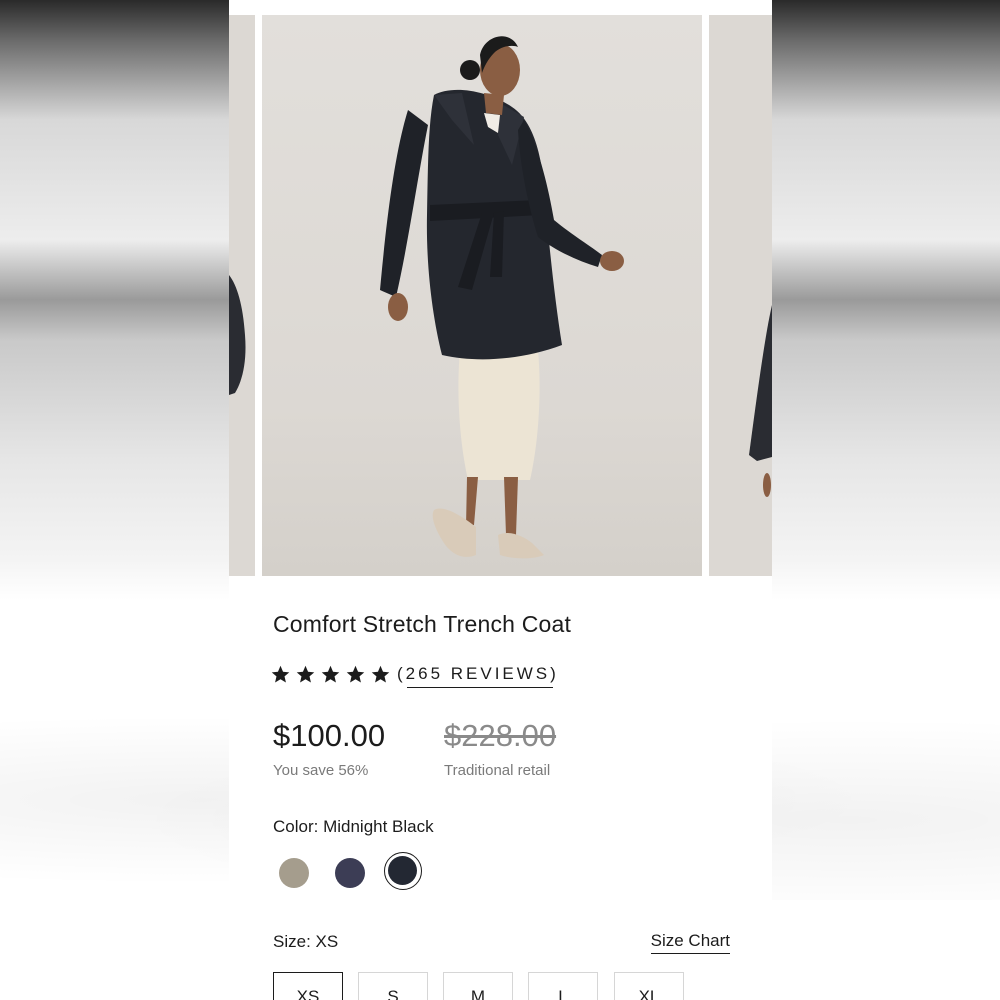  I want to click on savings-text: You save 56%, so click(321, 770).